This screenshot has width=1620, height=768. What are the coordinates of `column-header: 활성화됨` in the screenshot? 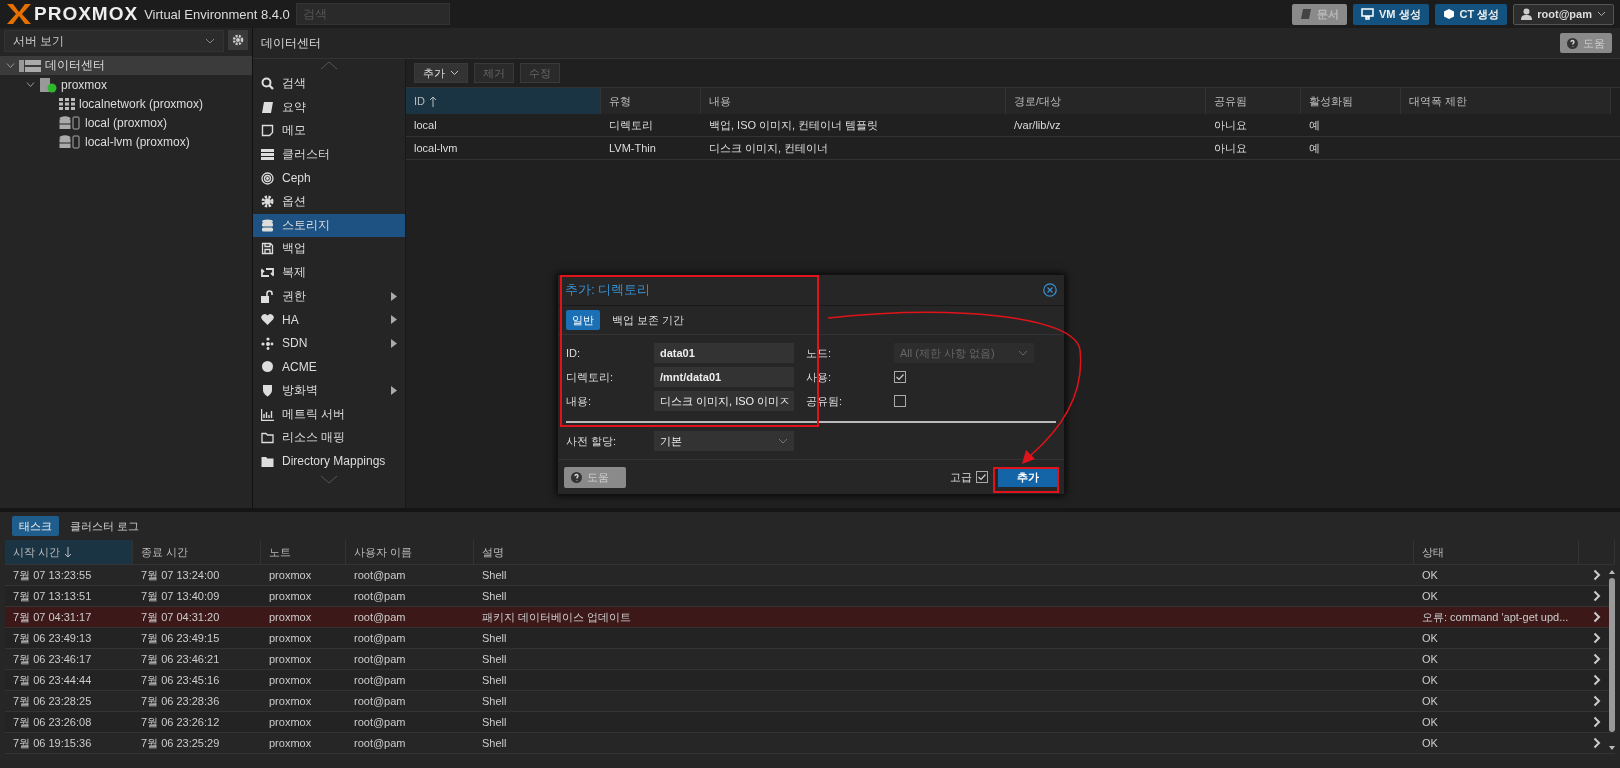 It's located at (1351, 101).